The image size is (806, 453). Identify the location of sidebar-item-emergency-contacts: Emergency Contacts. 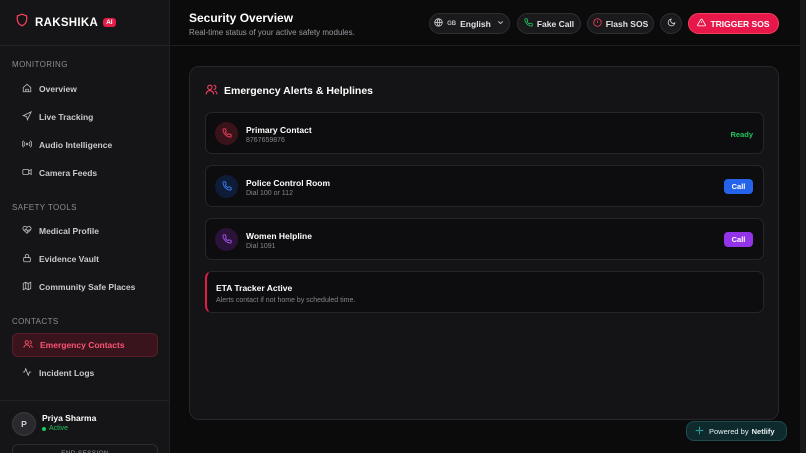
(85, 345).